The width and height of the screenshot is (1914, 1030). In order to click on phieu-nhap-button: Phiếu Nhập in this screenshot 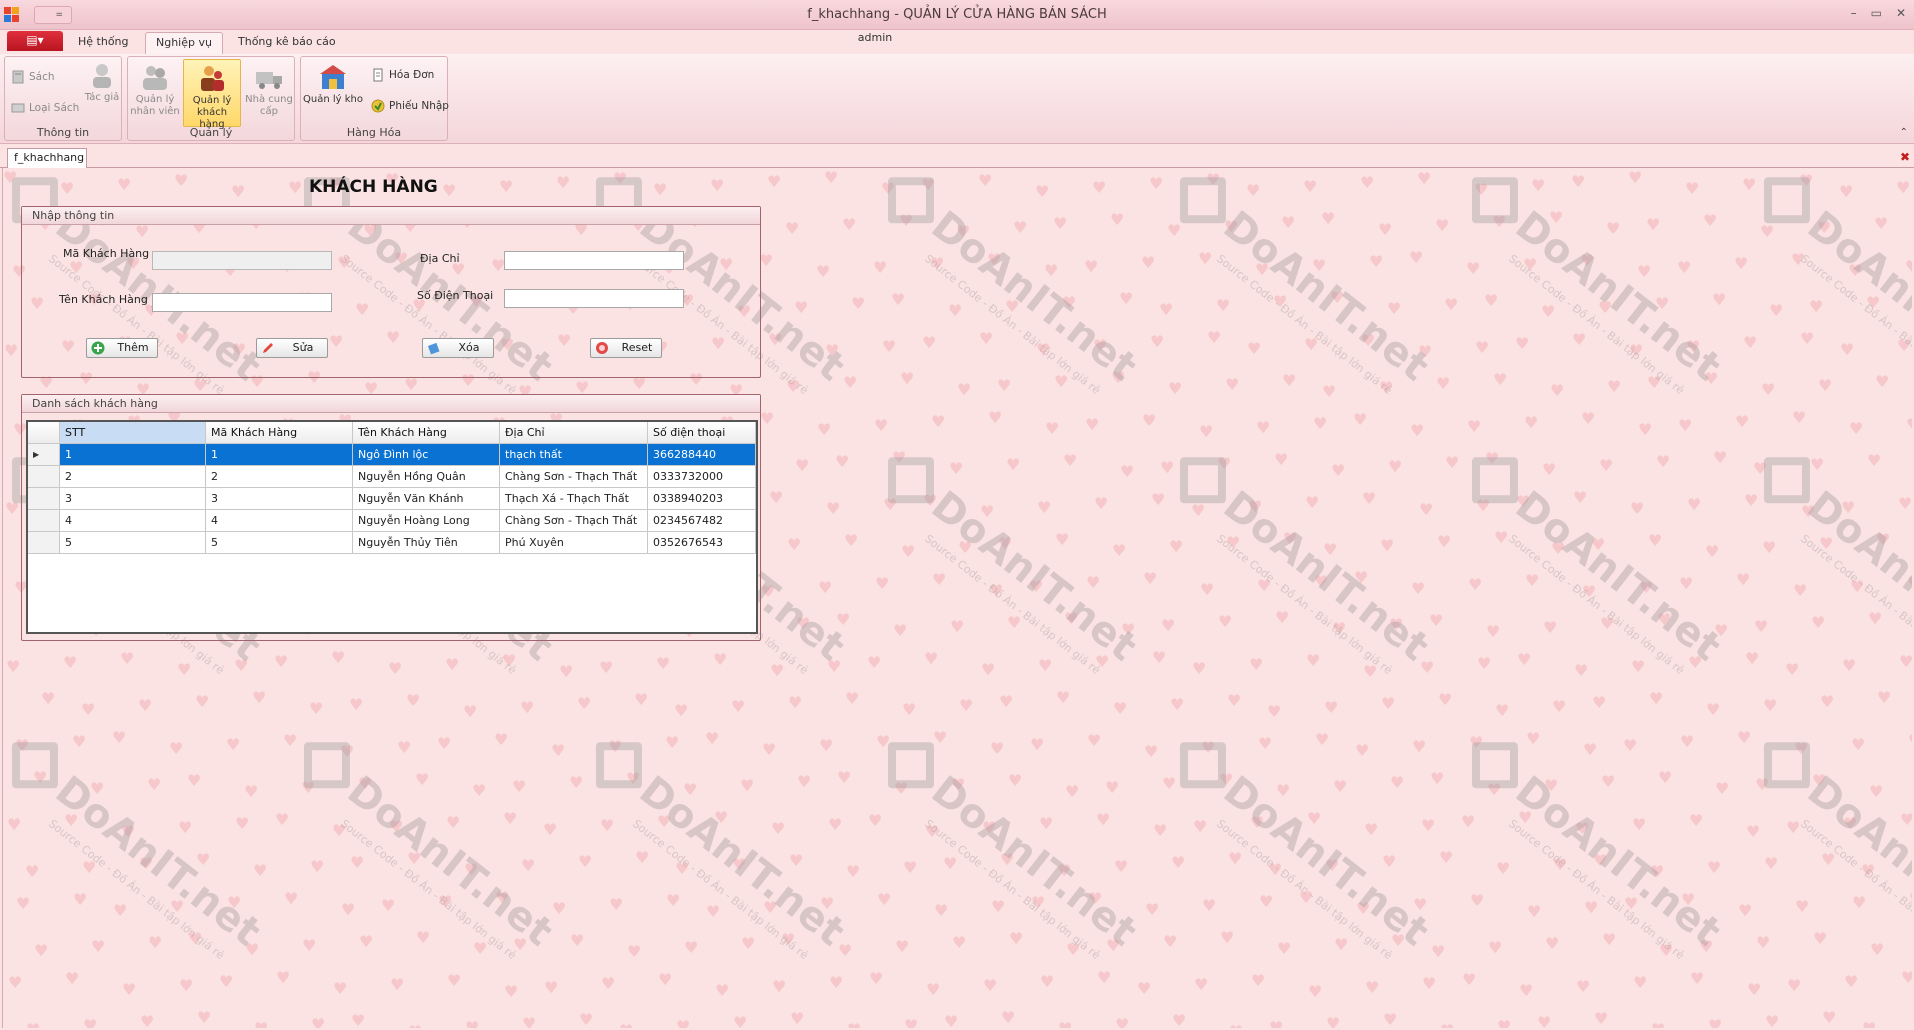, I will do `click(410, 106)`.